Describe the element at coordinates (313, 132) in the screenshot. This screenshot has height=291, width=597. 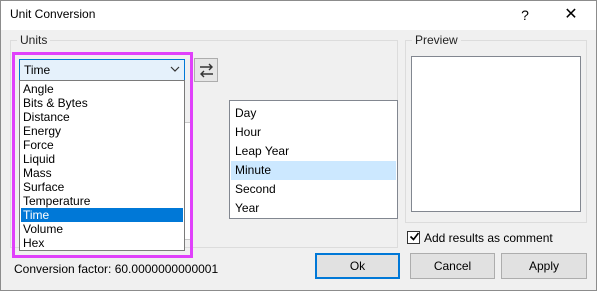
I see `unit-list-item: Hour` at that location.